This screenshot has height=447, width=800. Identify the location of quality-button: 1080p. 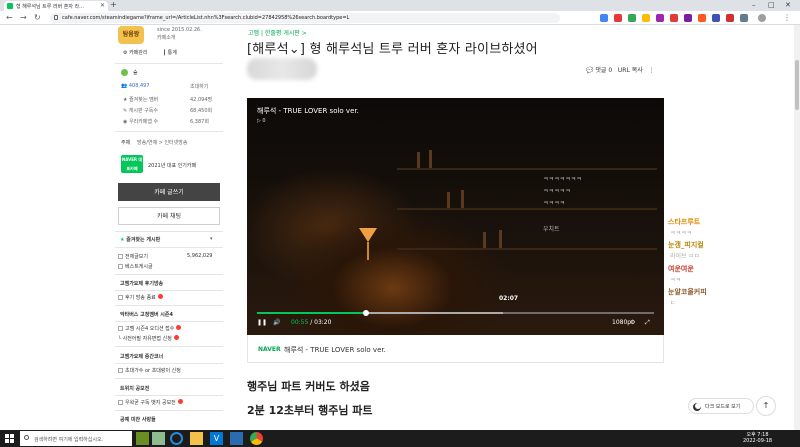
(621, 322).